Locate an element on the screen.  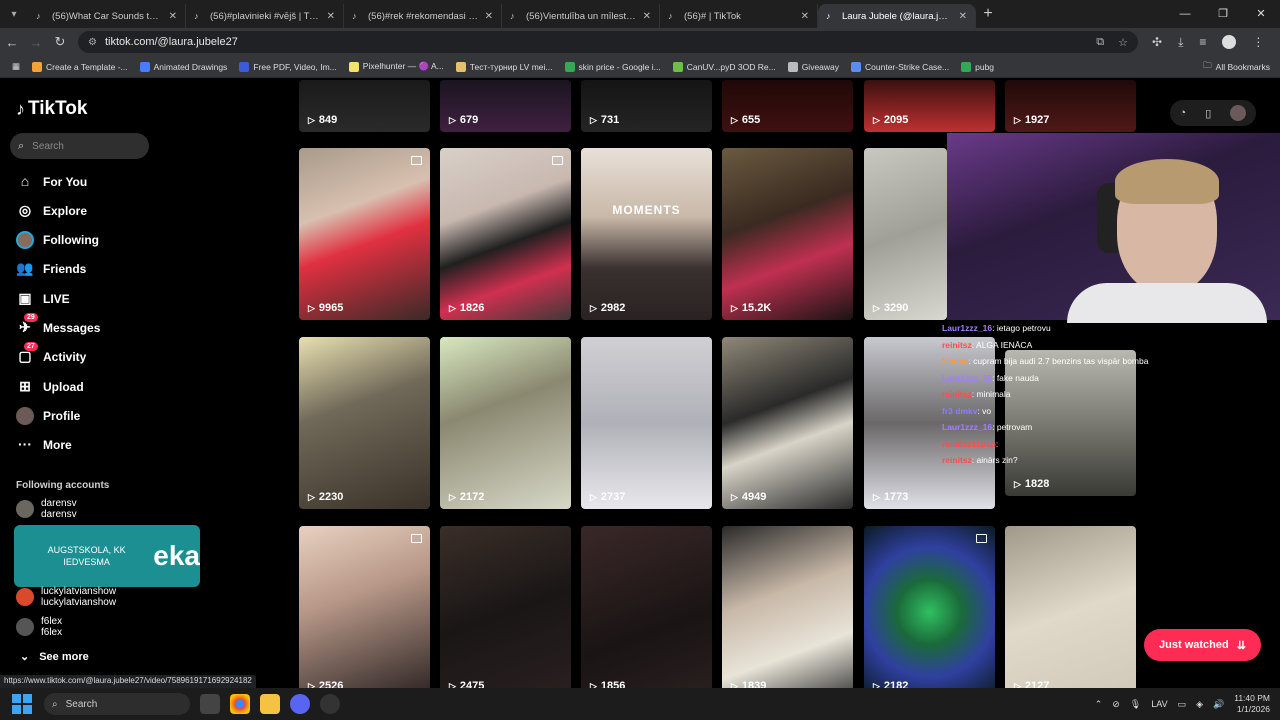
following-account: luckylatvianshow luckylatvianshow is located at coordinates (66, 597).